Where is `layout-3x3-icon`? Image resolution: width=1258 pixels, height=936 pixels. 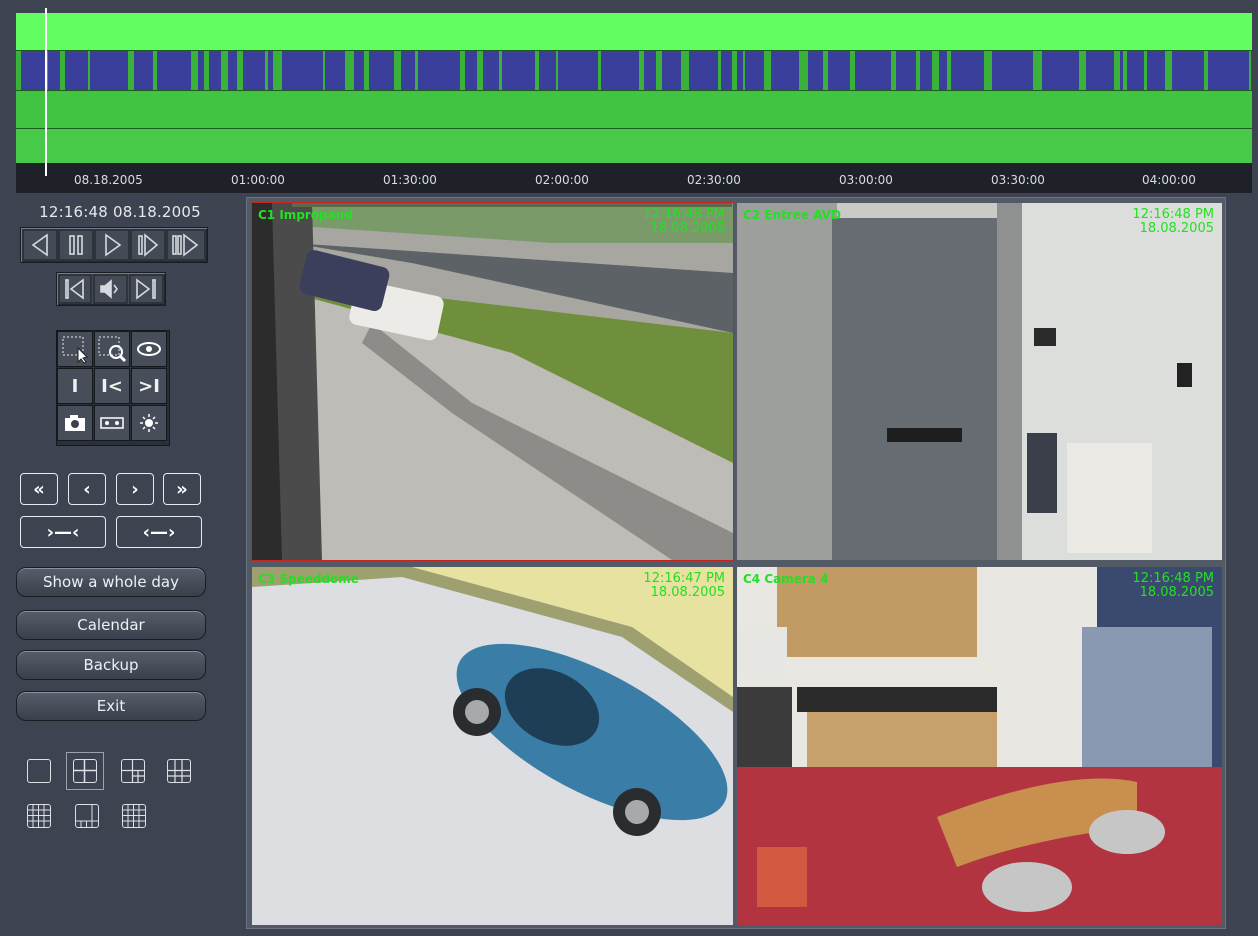
layout-3x3-icon is located at coordinates (133, 771).